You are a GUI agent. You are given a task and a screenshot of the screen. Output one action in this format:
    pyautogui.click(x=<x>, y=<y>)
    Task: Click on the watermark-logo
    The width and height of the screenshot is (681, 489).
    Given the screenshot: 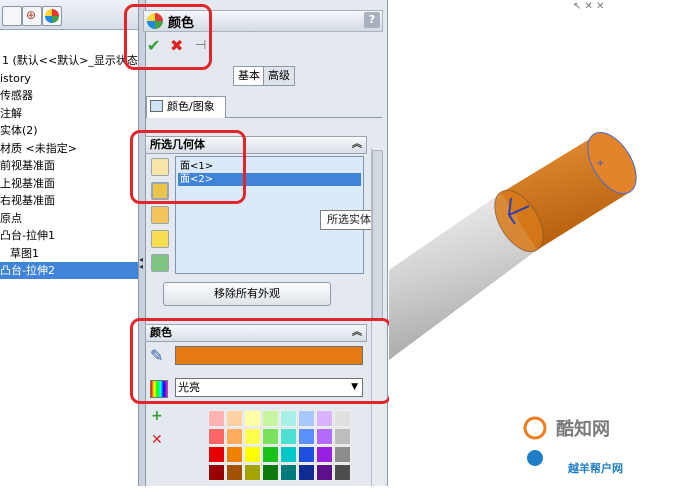 What is the action you would take?
    pyautogui.click(x=535, y=428)
    